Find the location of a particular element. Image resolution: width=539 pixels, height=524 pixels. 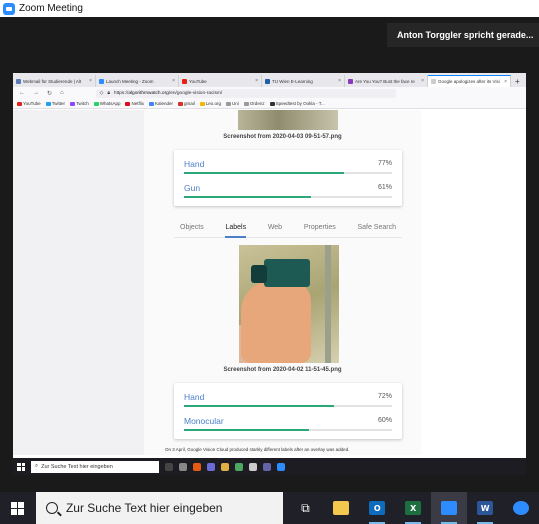

screenshot-image-hand-monocular is located at coordinates (289, 304).